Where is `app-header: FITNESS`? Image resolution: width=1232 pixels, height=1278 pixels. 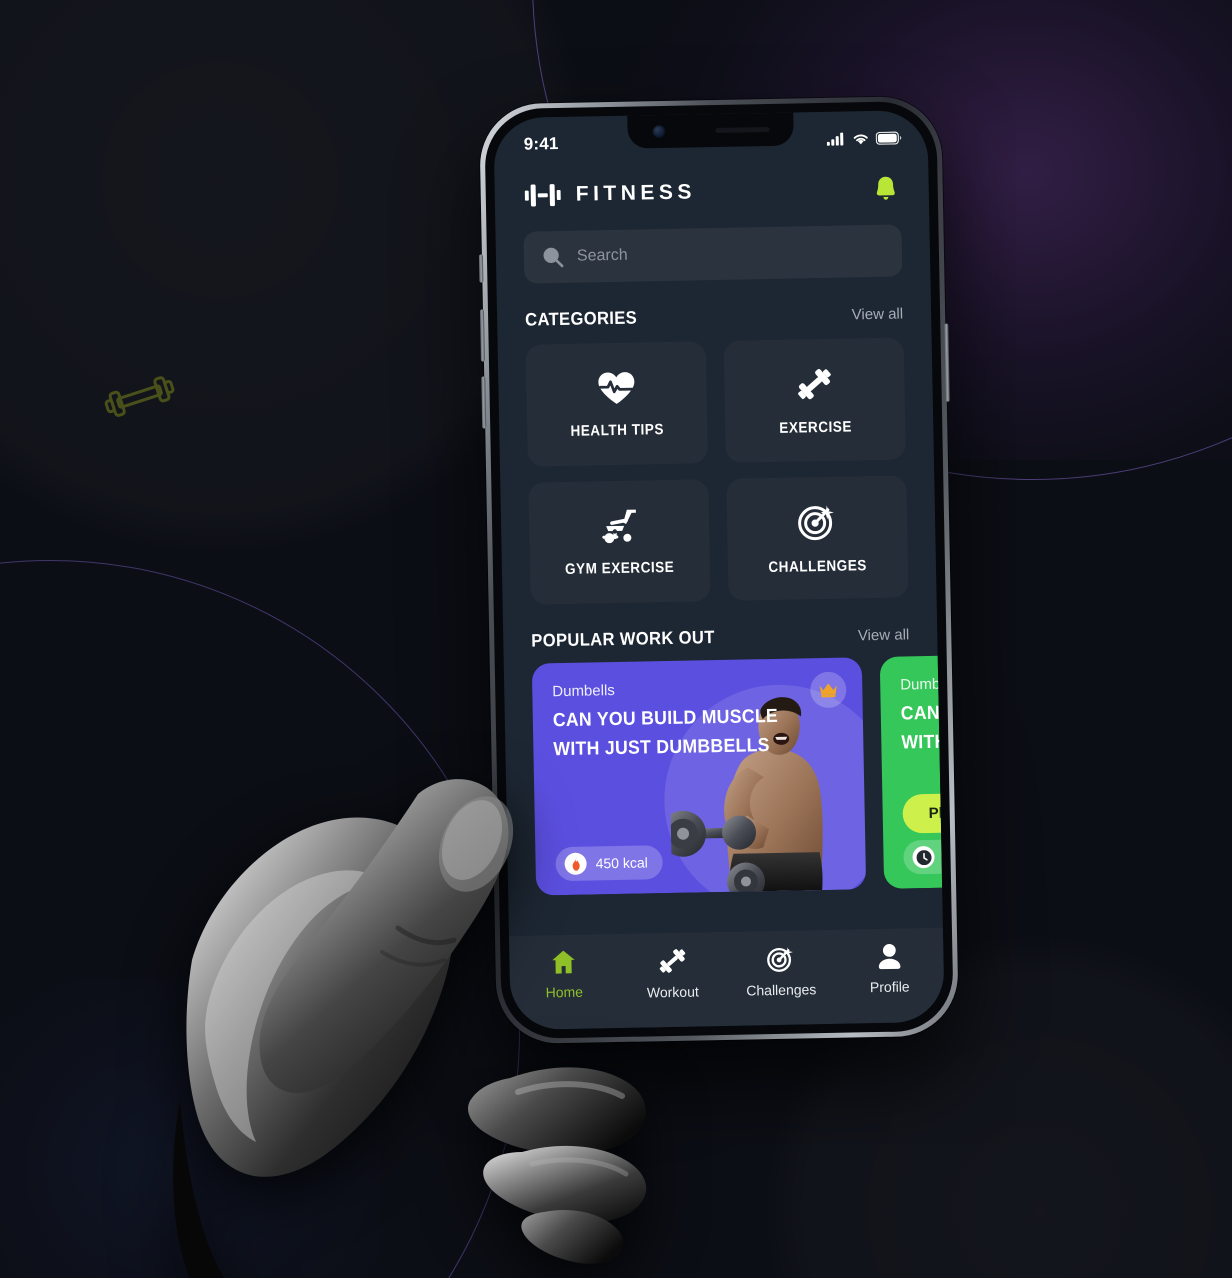 app-header: FITNESS is located at coordinates (711, 188).